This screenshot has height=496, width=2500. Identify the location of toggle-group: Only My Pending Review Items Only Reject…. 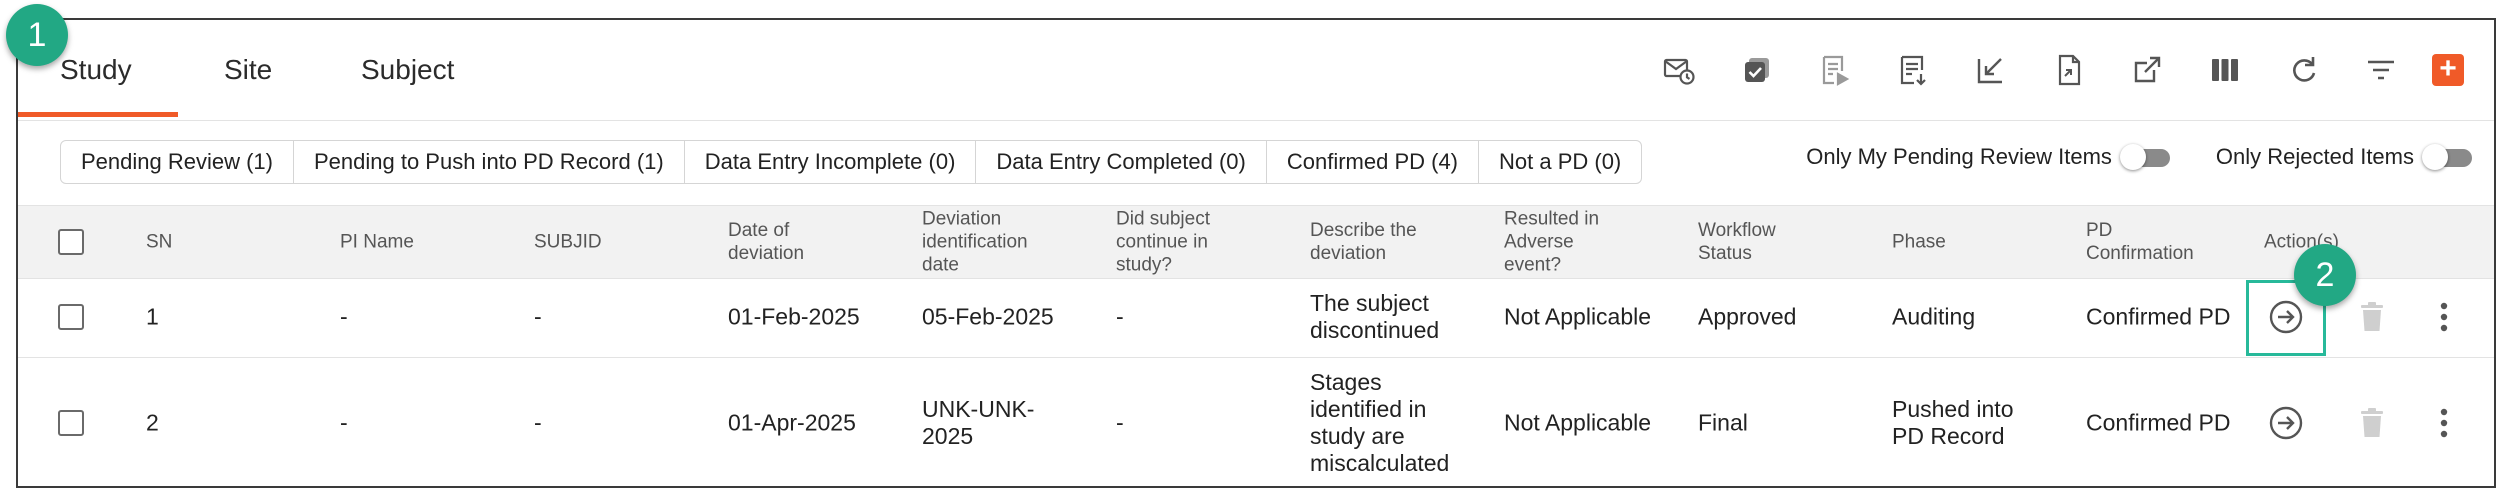
(2140, 157).